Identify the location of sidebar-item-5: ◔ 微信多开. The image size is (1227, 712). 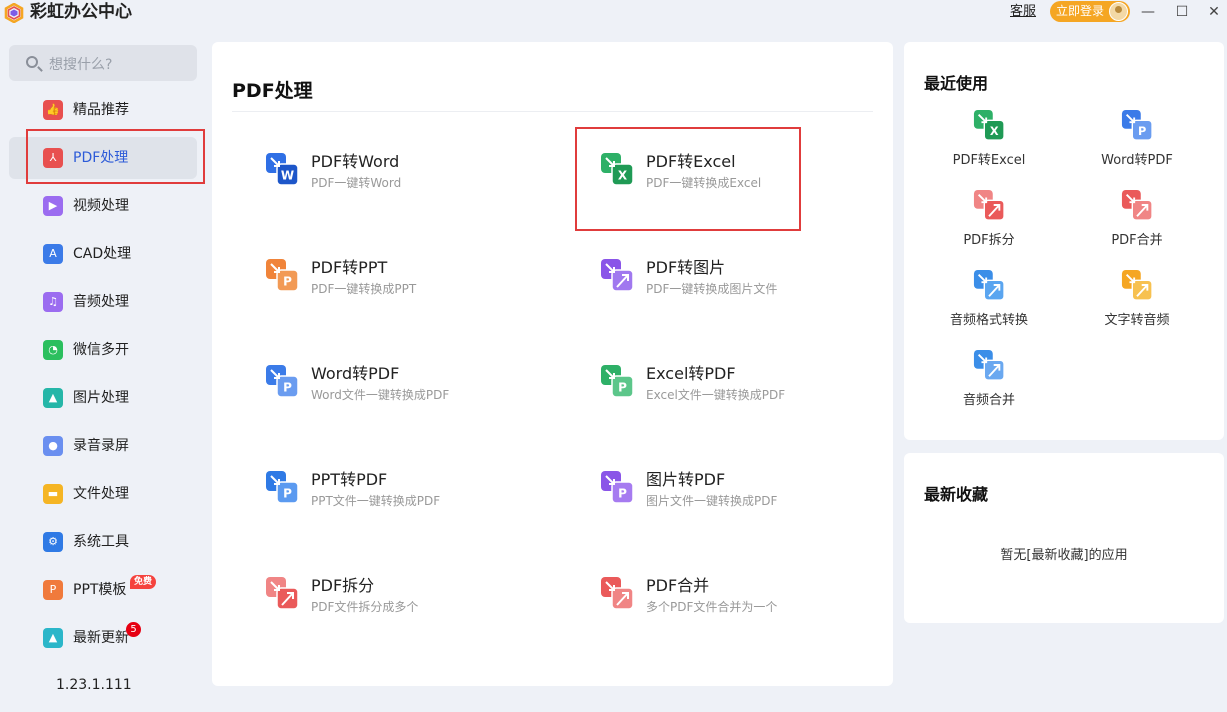
(103, 350).